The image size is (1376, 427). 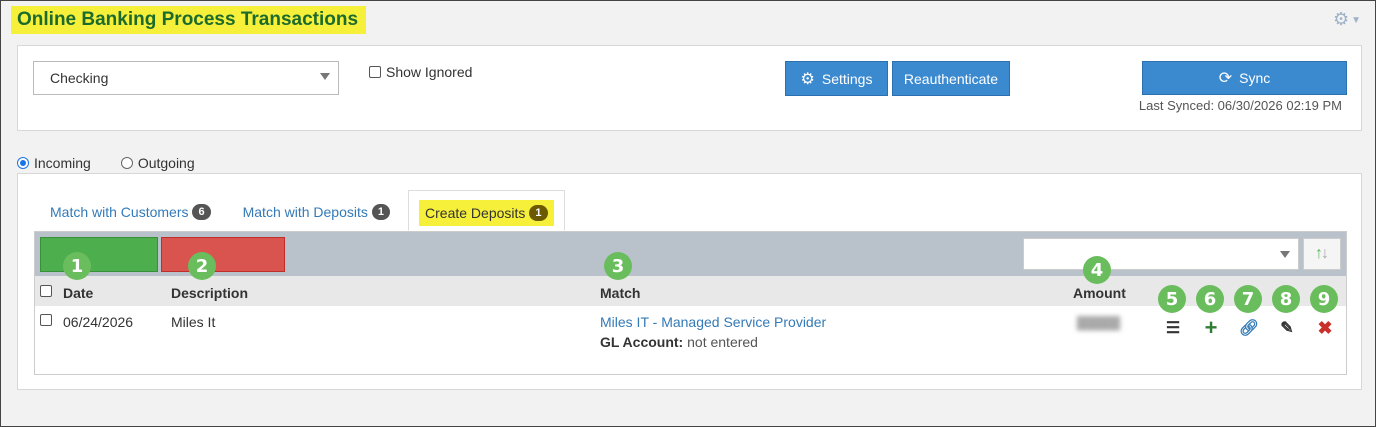 I want to click on tab-match-with-deposits: Match with Deposits 1, so click(x=316, y=210).